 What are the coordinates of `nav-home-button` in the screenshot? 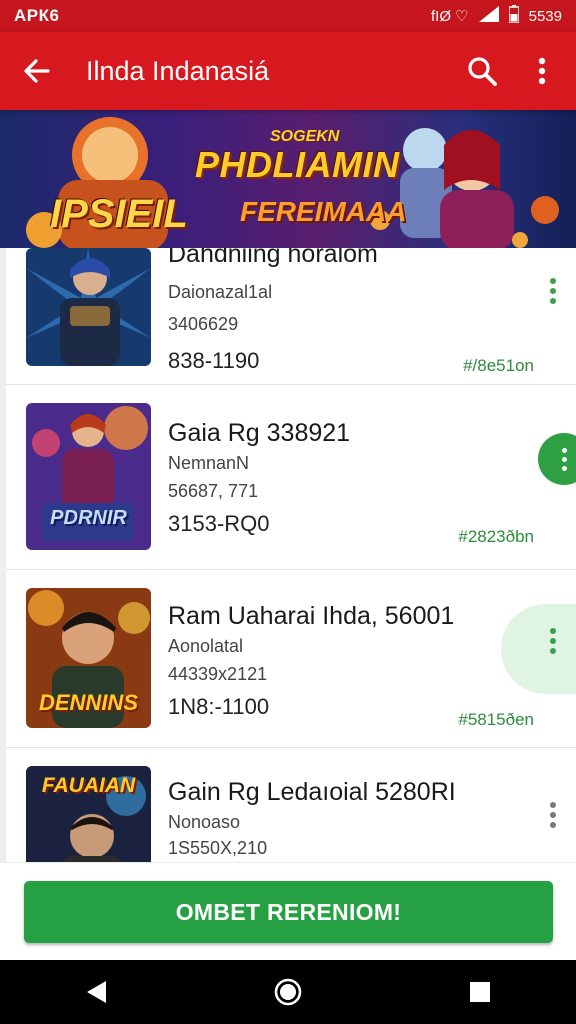 It's located at (288, 992).